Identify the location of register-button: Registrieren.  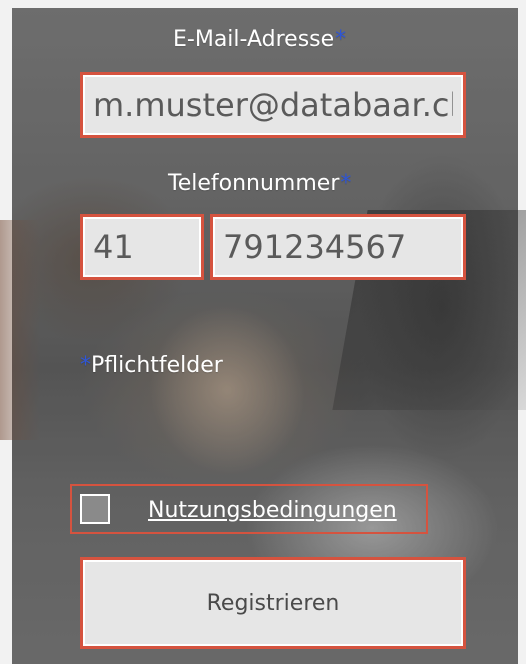
(273, 603).